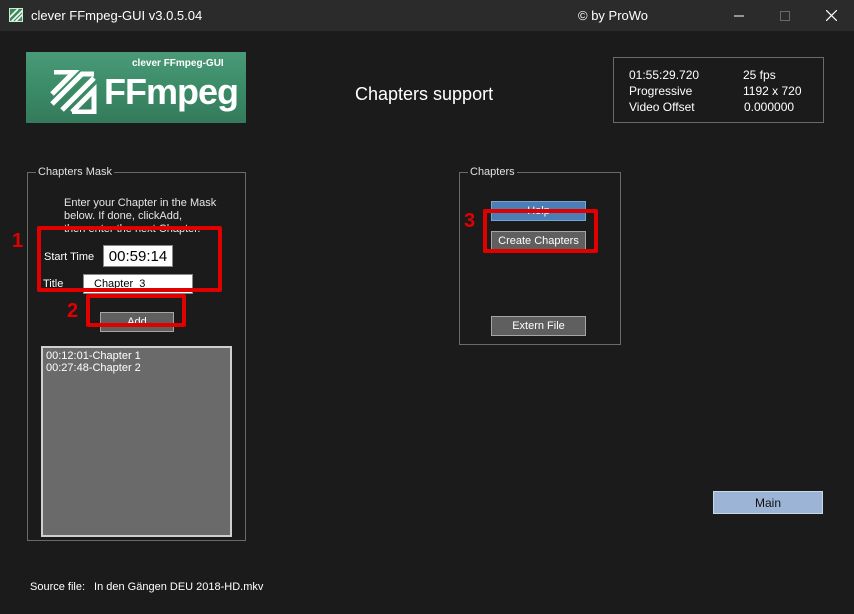 This screenshot has width=854, height=614. I want to click on resolution-value: 1192 x 720, so click(772, 91).